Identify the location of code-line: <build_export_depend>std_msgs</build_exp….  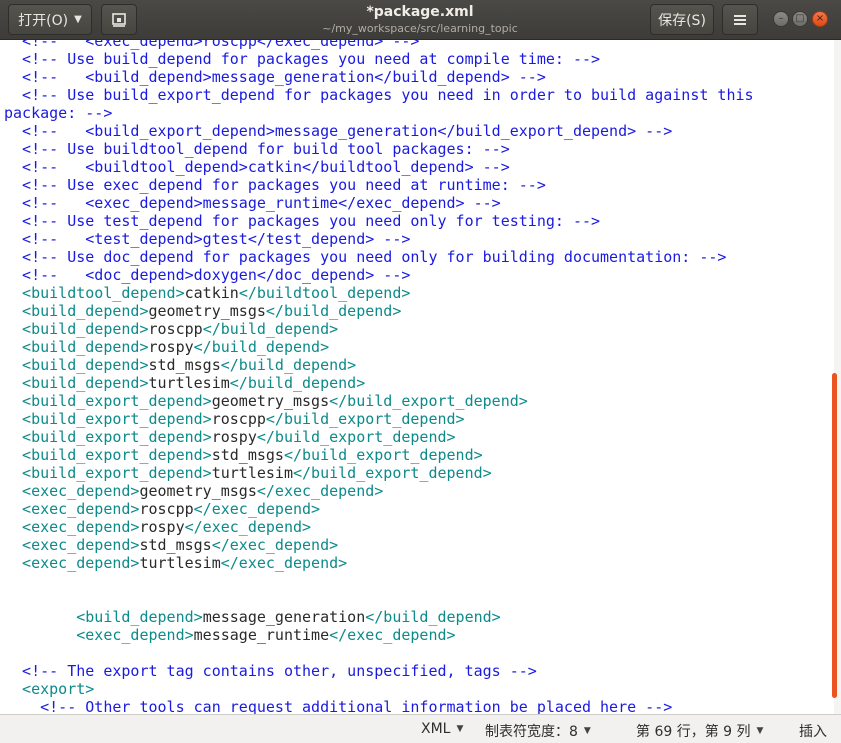
(379, 455).